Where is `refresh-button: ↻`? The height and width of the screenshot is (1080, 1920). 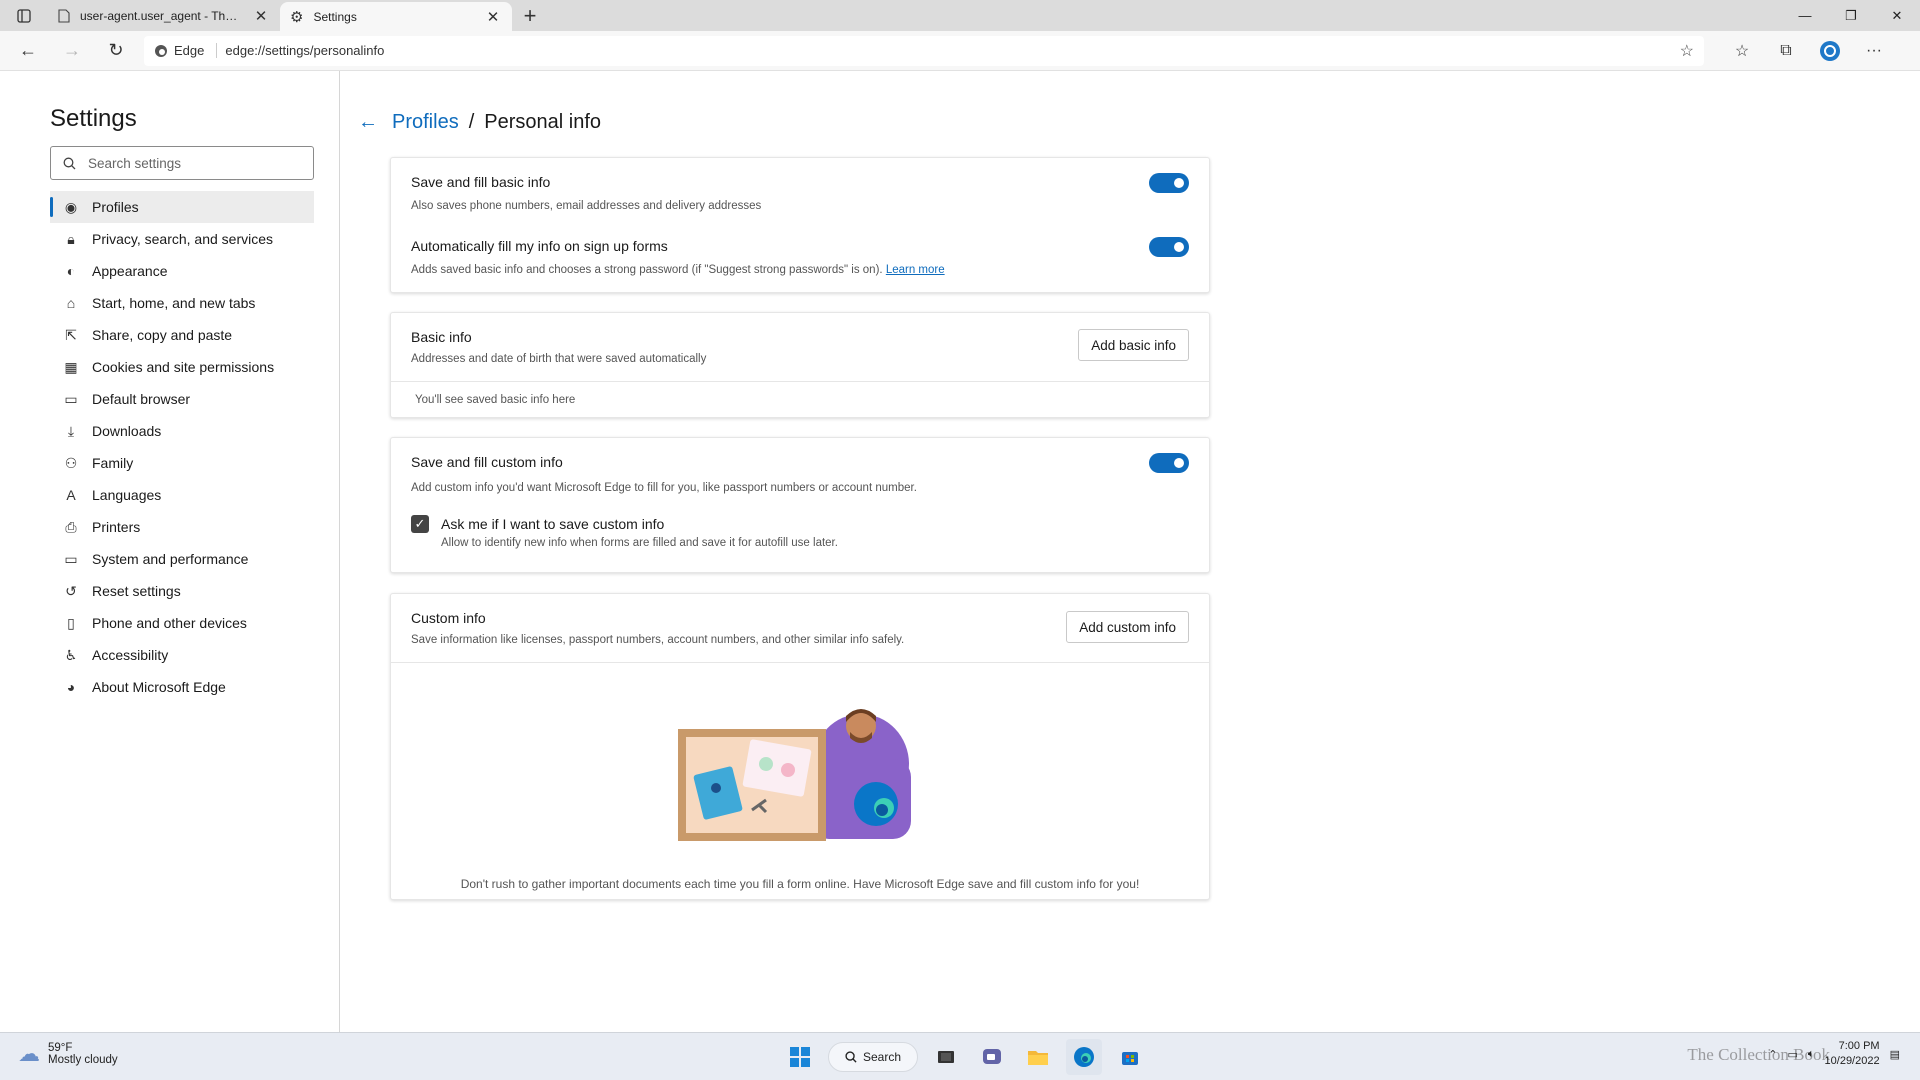 refresh-button: ↻ is located at coordinates (116, 51).